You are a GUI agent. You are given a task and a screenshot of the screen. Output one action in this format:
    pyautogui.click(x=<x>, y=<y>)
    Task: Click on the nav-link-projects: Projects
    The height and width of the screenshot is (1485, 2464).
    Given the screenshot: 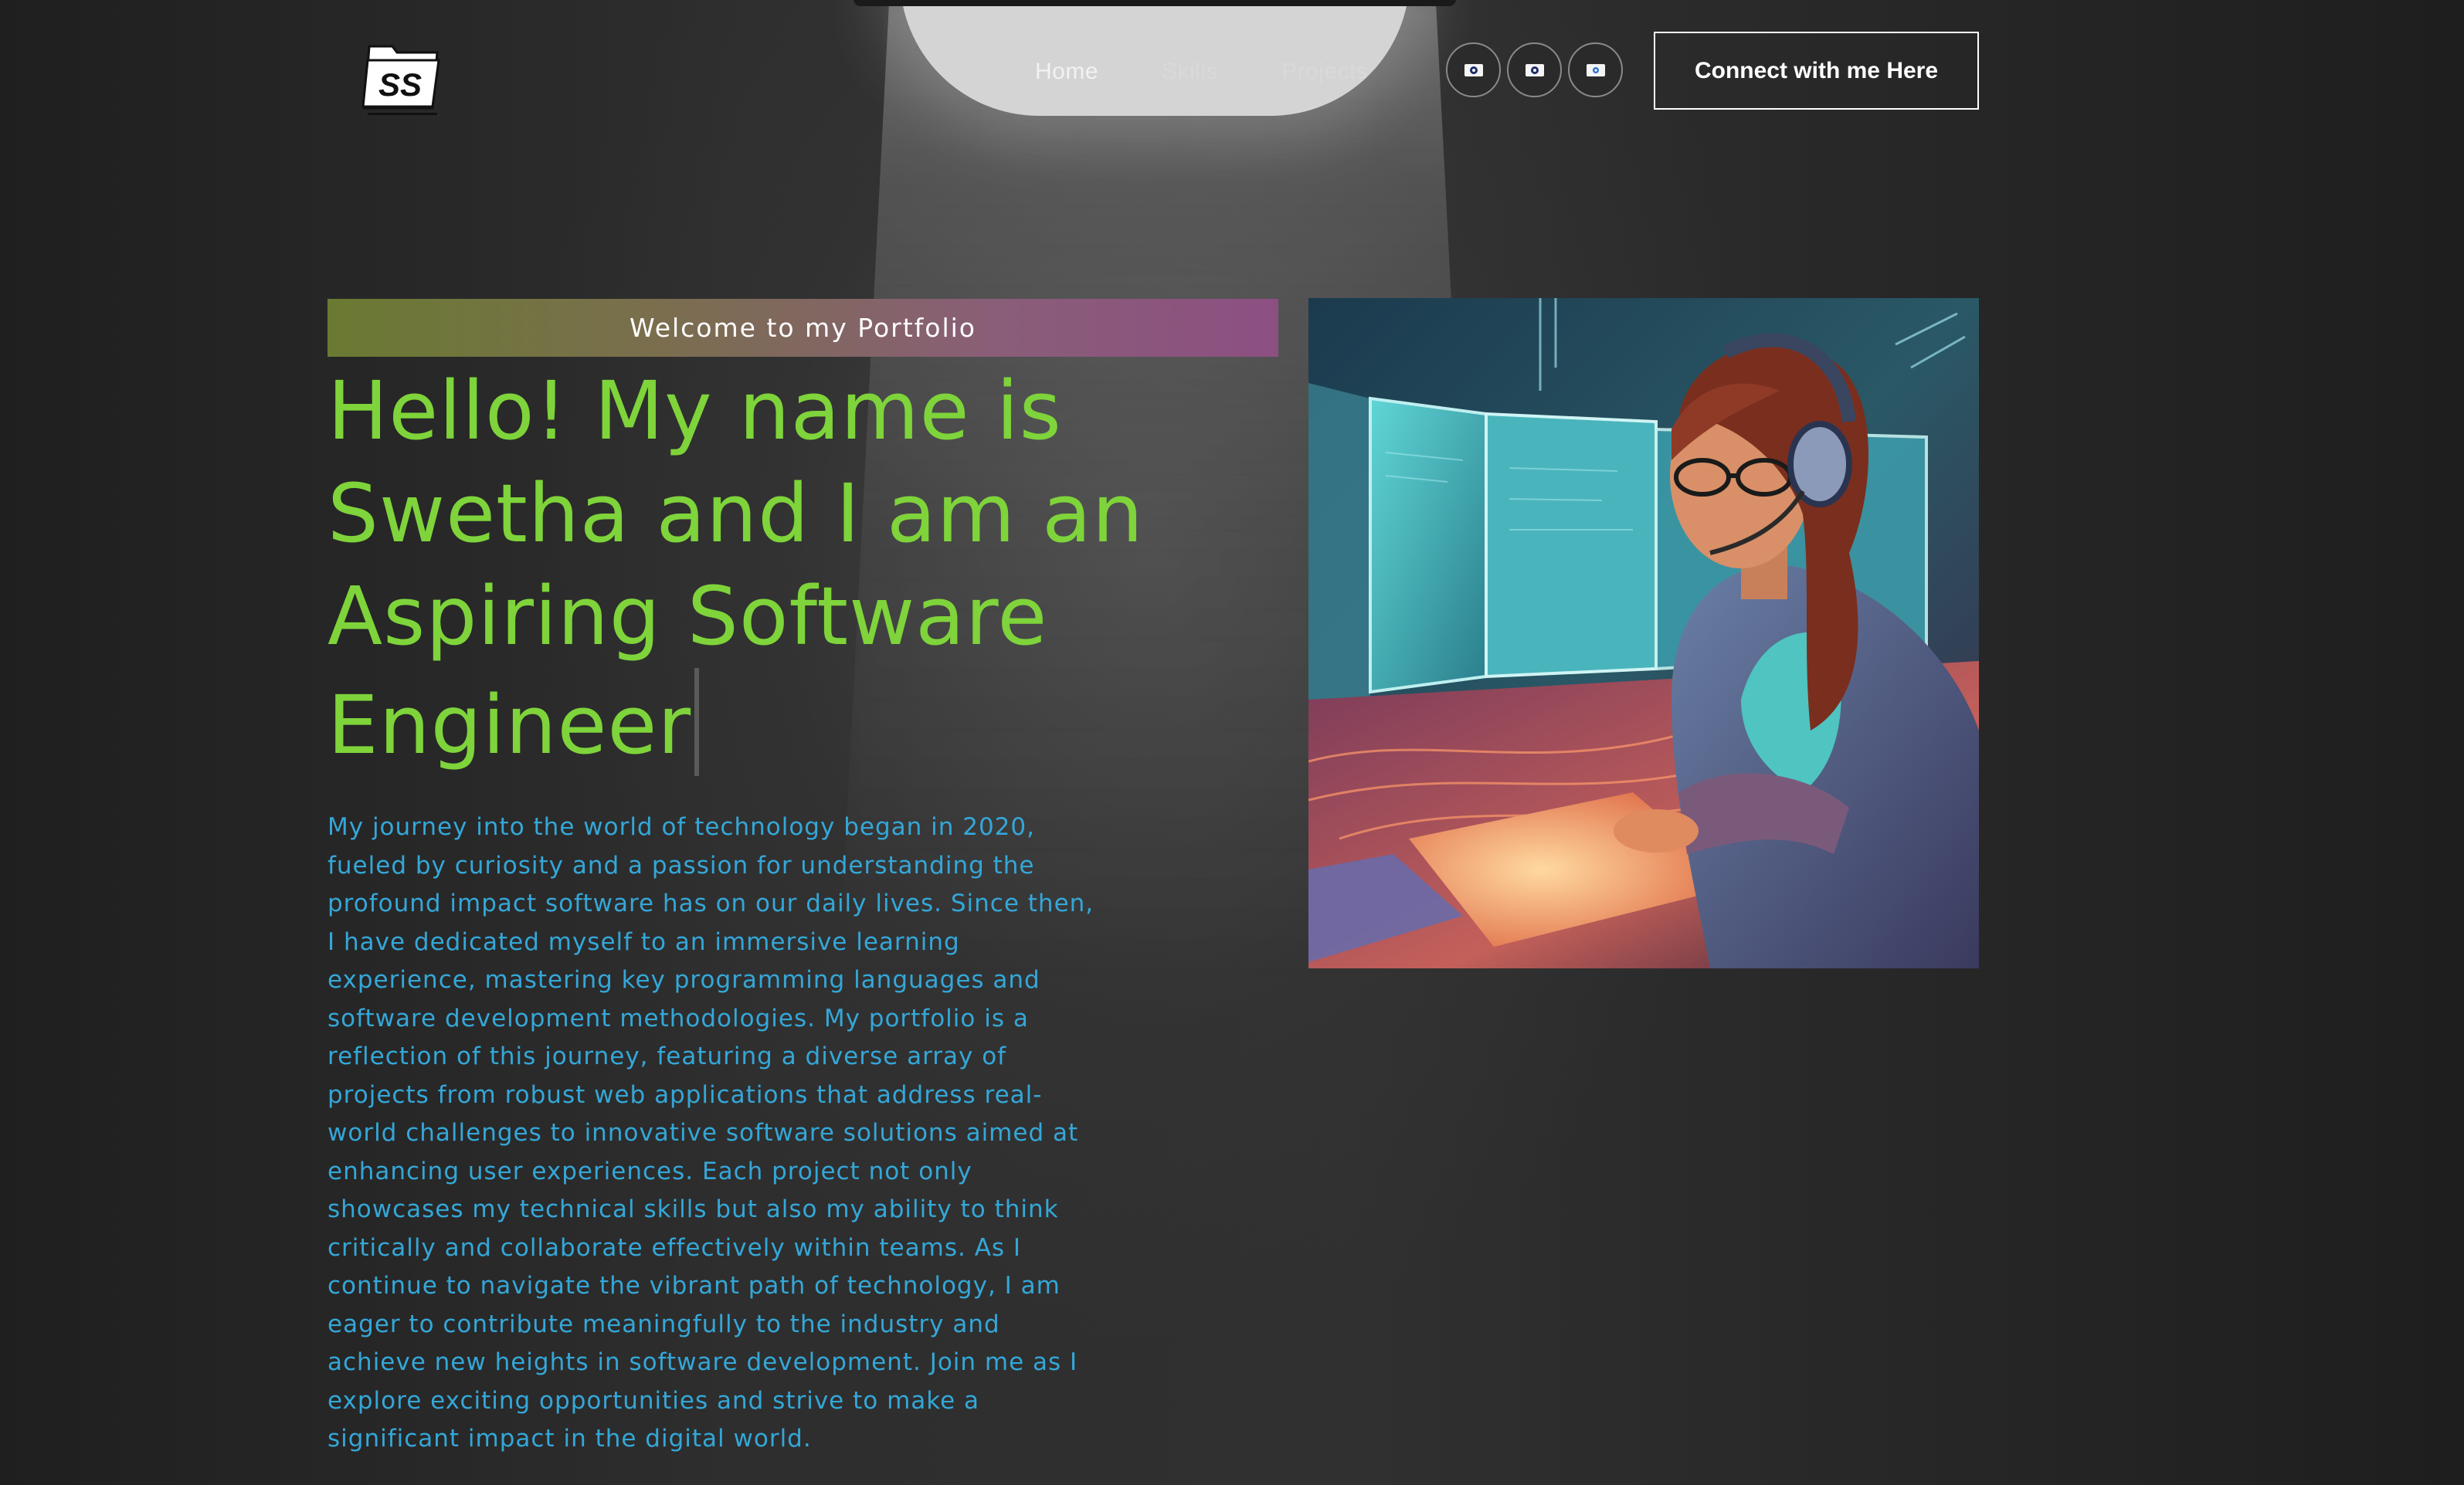 What is the action you would take?
    pyautogui.click(x=1324, y=72)
    